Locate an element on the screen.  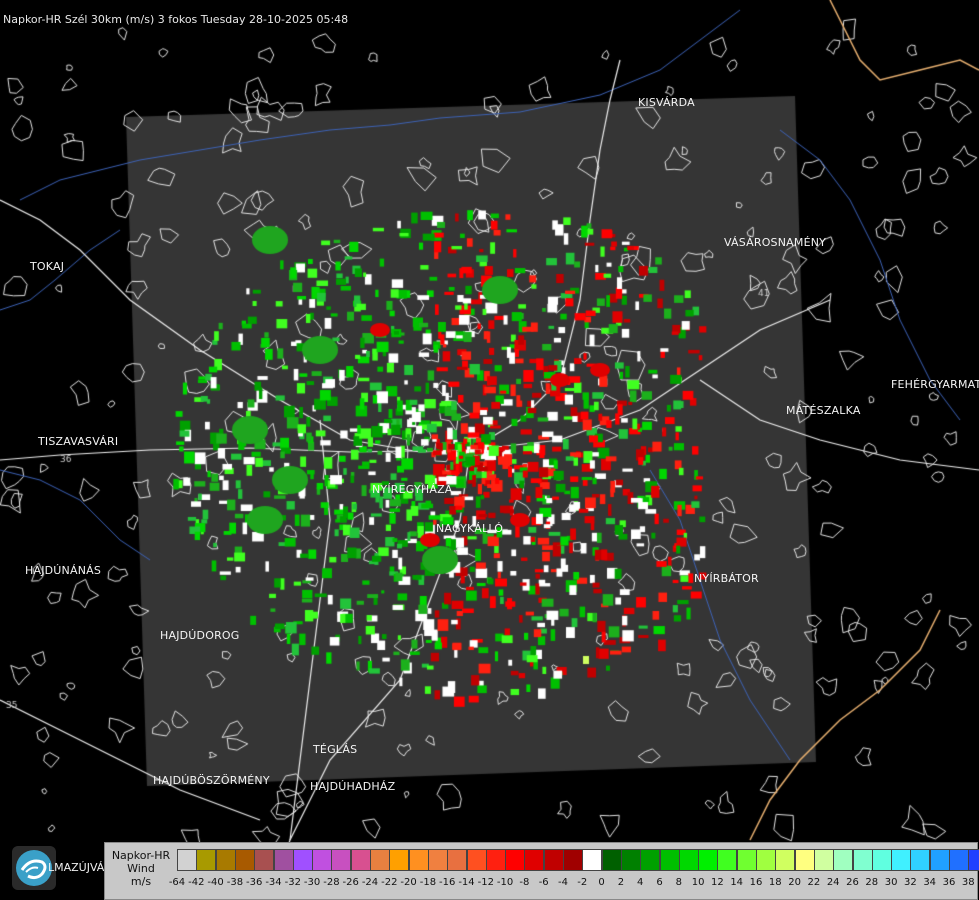
place-label: HAJDÚDOROG is located at coordinates (200, 635).